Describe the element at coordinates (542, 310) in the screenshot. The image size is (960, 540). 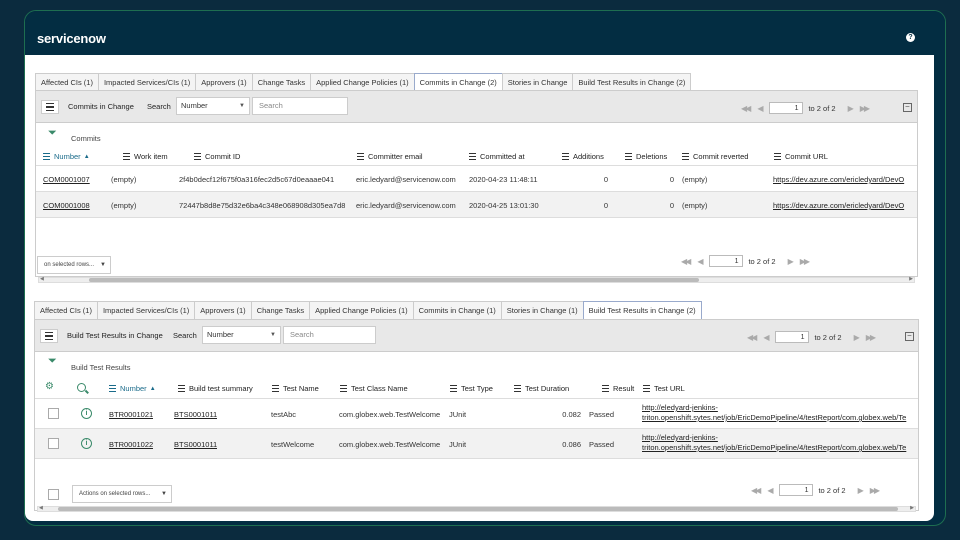
I see `tab-6: Stories in Change (1)` at that location.